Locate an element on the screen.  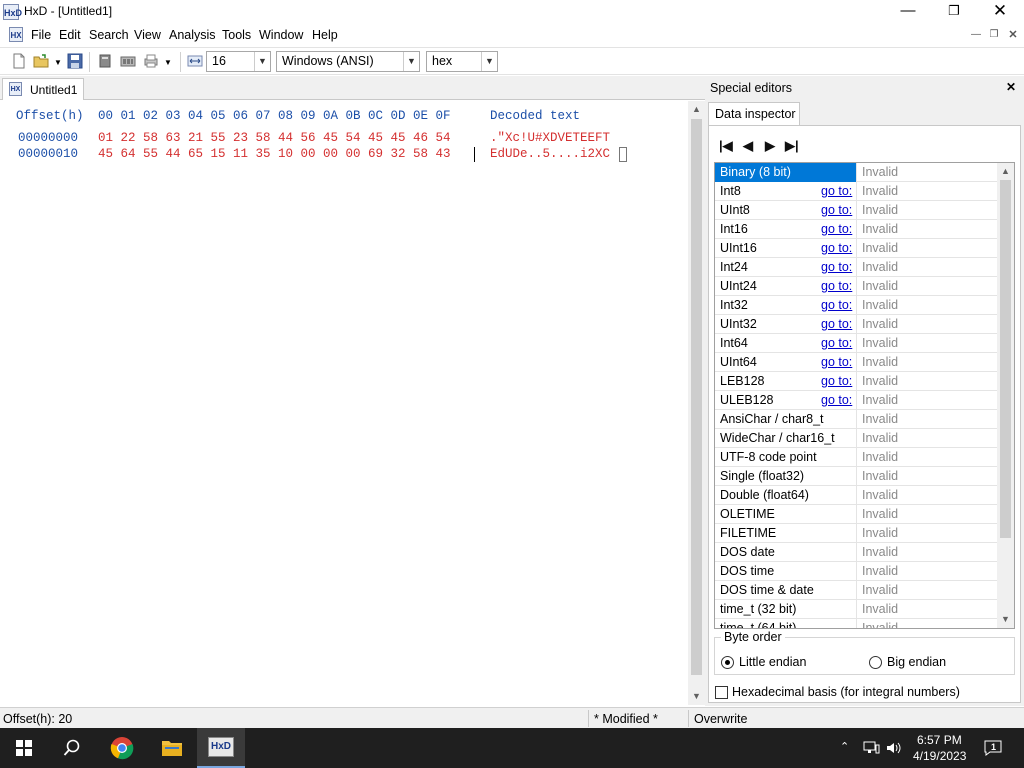
menu-help: Help is located at coordinates (325, 35).